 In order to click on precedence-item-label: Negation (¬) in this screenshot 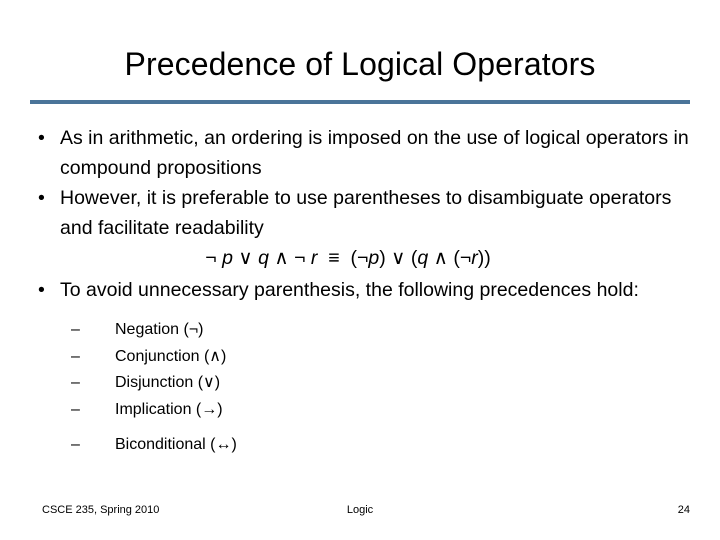, I will do `click(159, 329)`.